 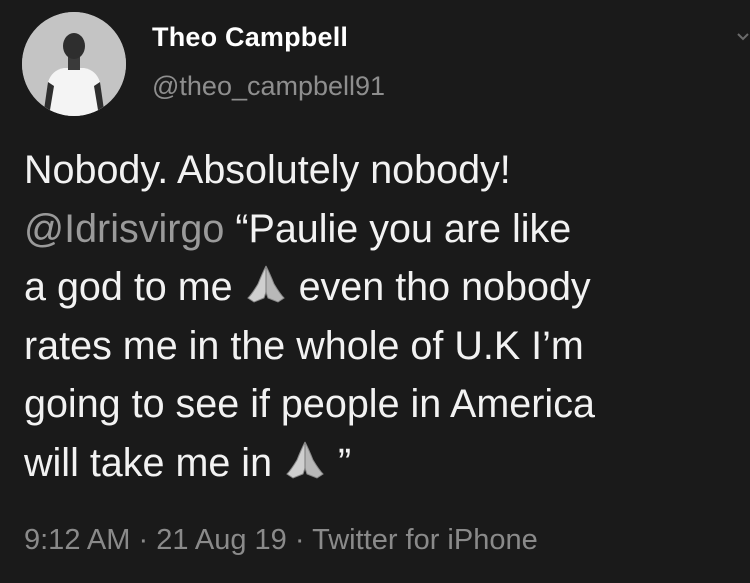 What do you see at coordinates (398, 228) in the screenshot?
I see `tweet-line-text: “Paulie you are like` at bounding box center [398, 228].